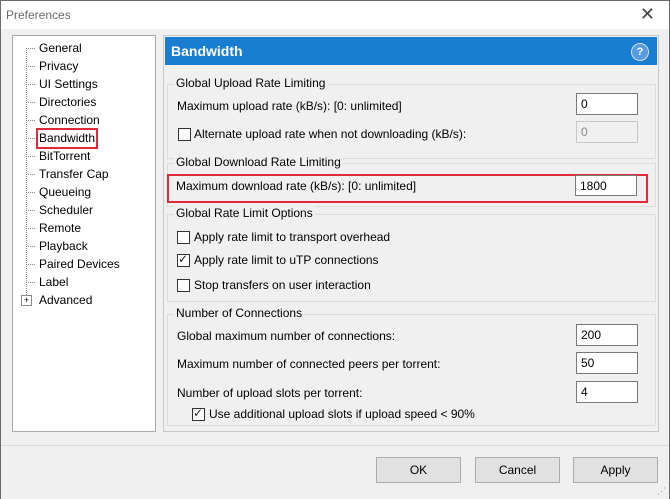 The image size is (670, 499). What do you see at coordinates (270, 393) in the screenshot?
I see `upload-slots-label: Number of upload slots per torrent:` at bounding box center [270, 393].